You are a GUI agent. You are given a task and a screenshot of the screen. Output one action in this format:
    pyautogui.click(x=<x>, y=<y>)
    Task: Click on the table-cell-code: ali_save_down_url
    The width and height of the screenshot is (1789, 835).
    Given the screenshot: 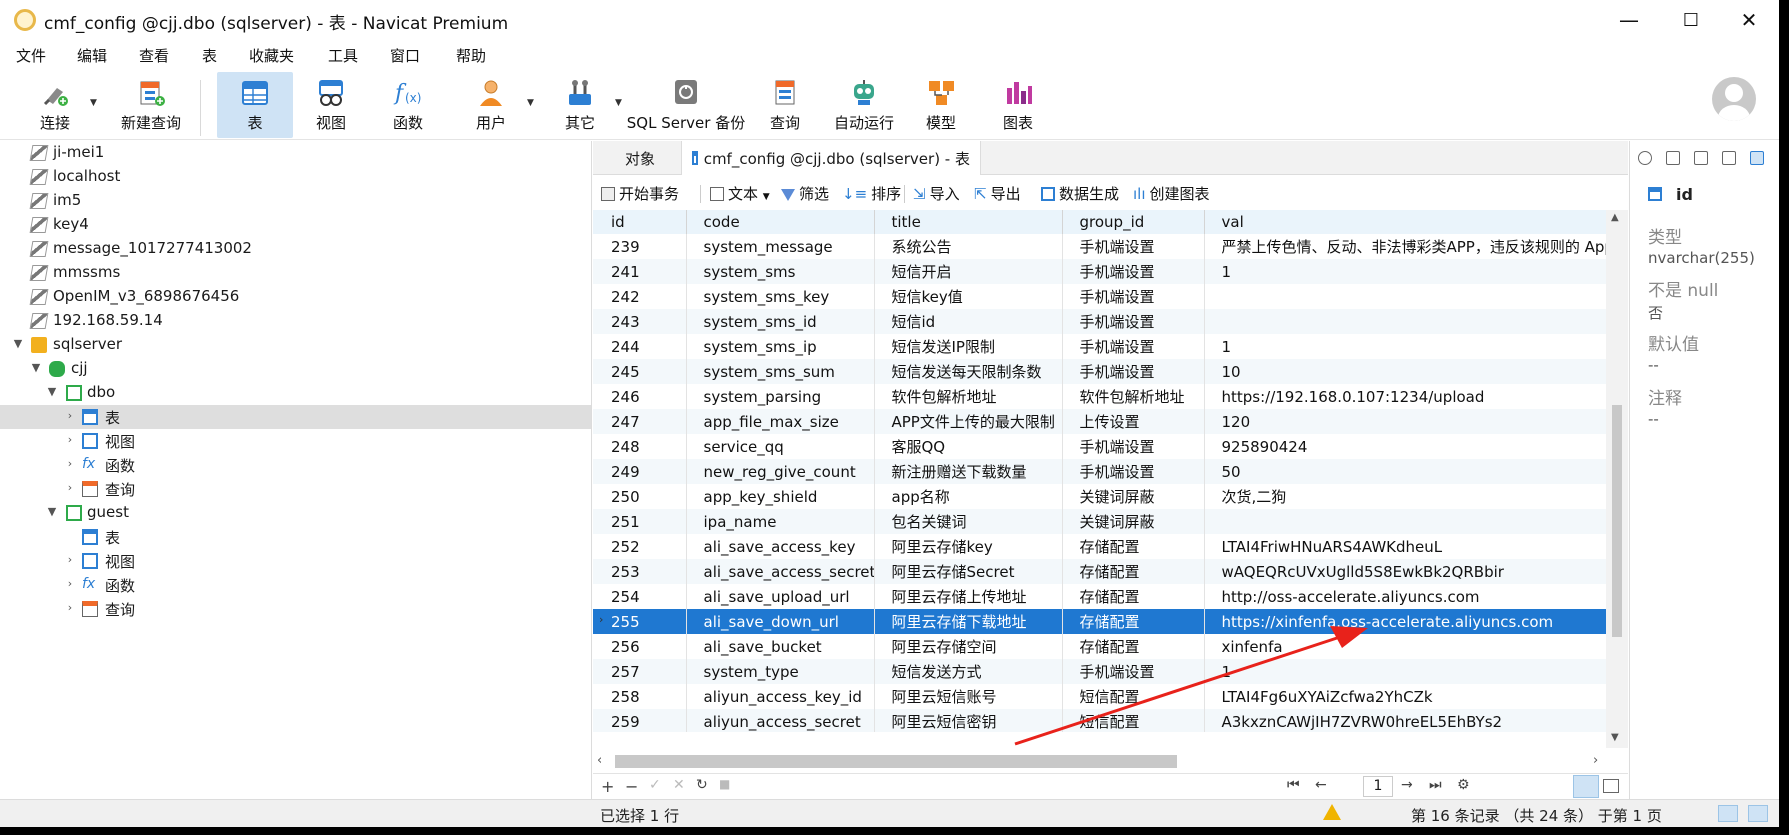 What is the action you would take?
    pyautogui.click(x=780, y=621)
    